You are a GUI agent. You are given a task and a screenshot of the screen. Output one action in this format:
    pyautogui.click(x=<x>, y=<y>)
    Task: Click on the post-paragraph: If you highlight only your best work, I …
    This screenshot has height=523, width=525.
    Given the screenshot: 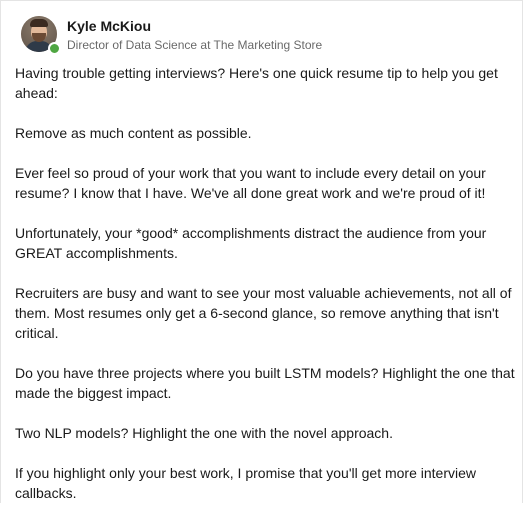 What is the action you would take?
    pyautogui.click(x=245, y=483)
    